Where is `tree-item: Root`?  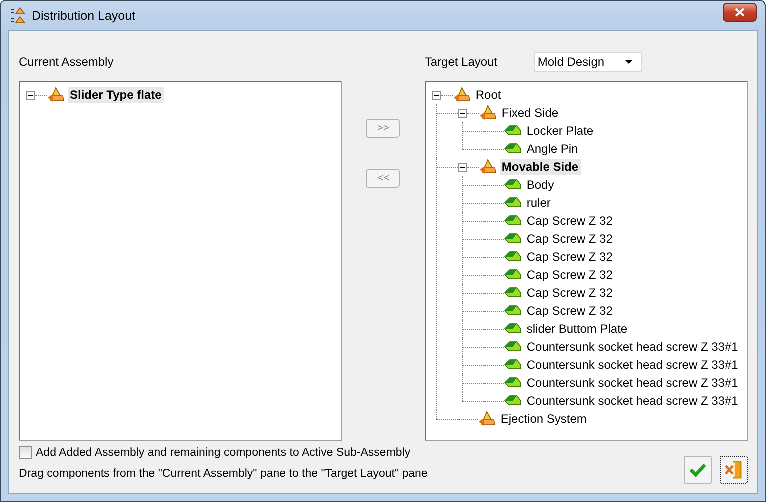
tree-item: Root is located at coordinates (489, 95).